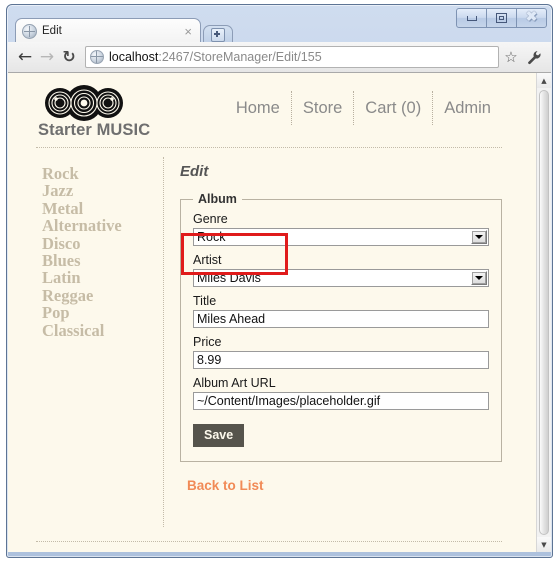 Image resolution: width=559 pixels, height=562 pixels. I want to click on genre-link-classical: Classical, so click(73, 330).